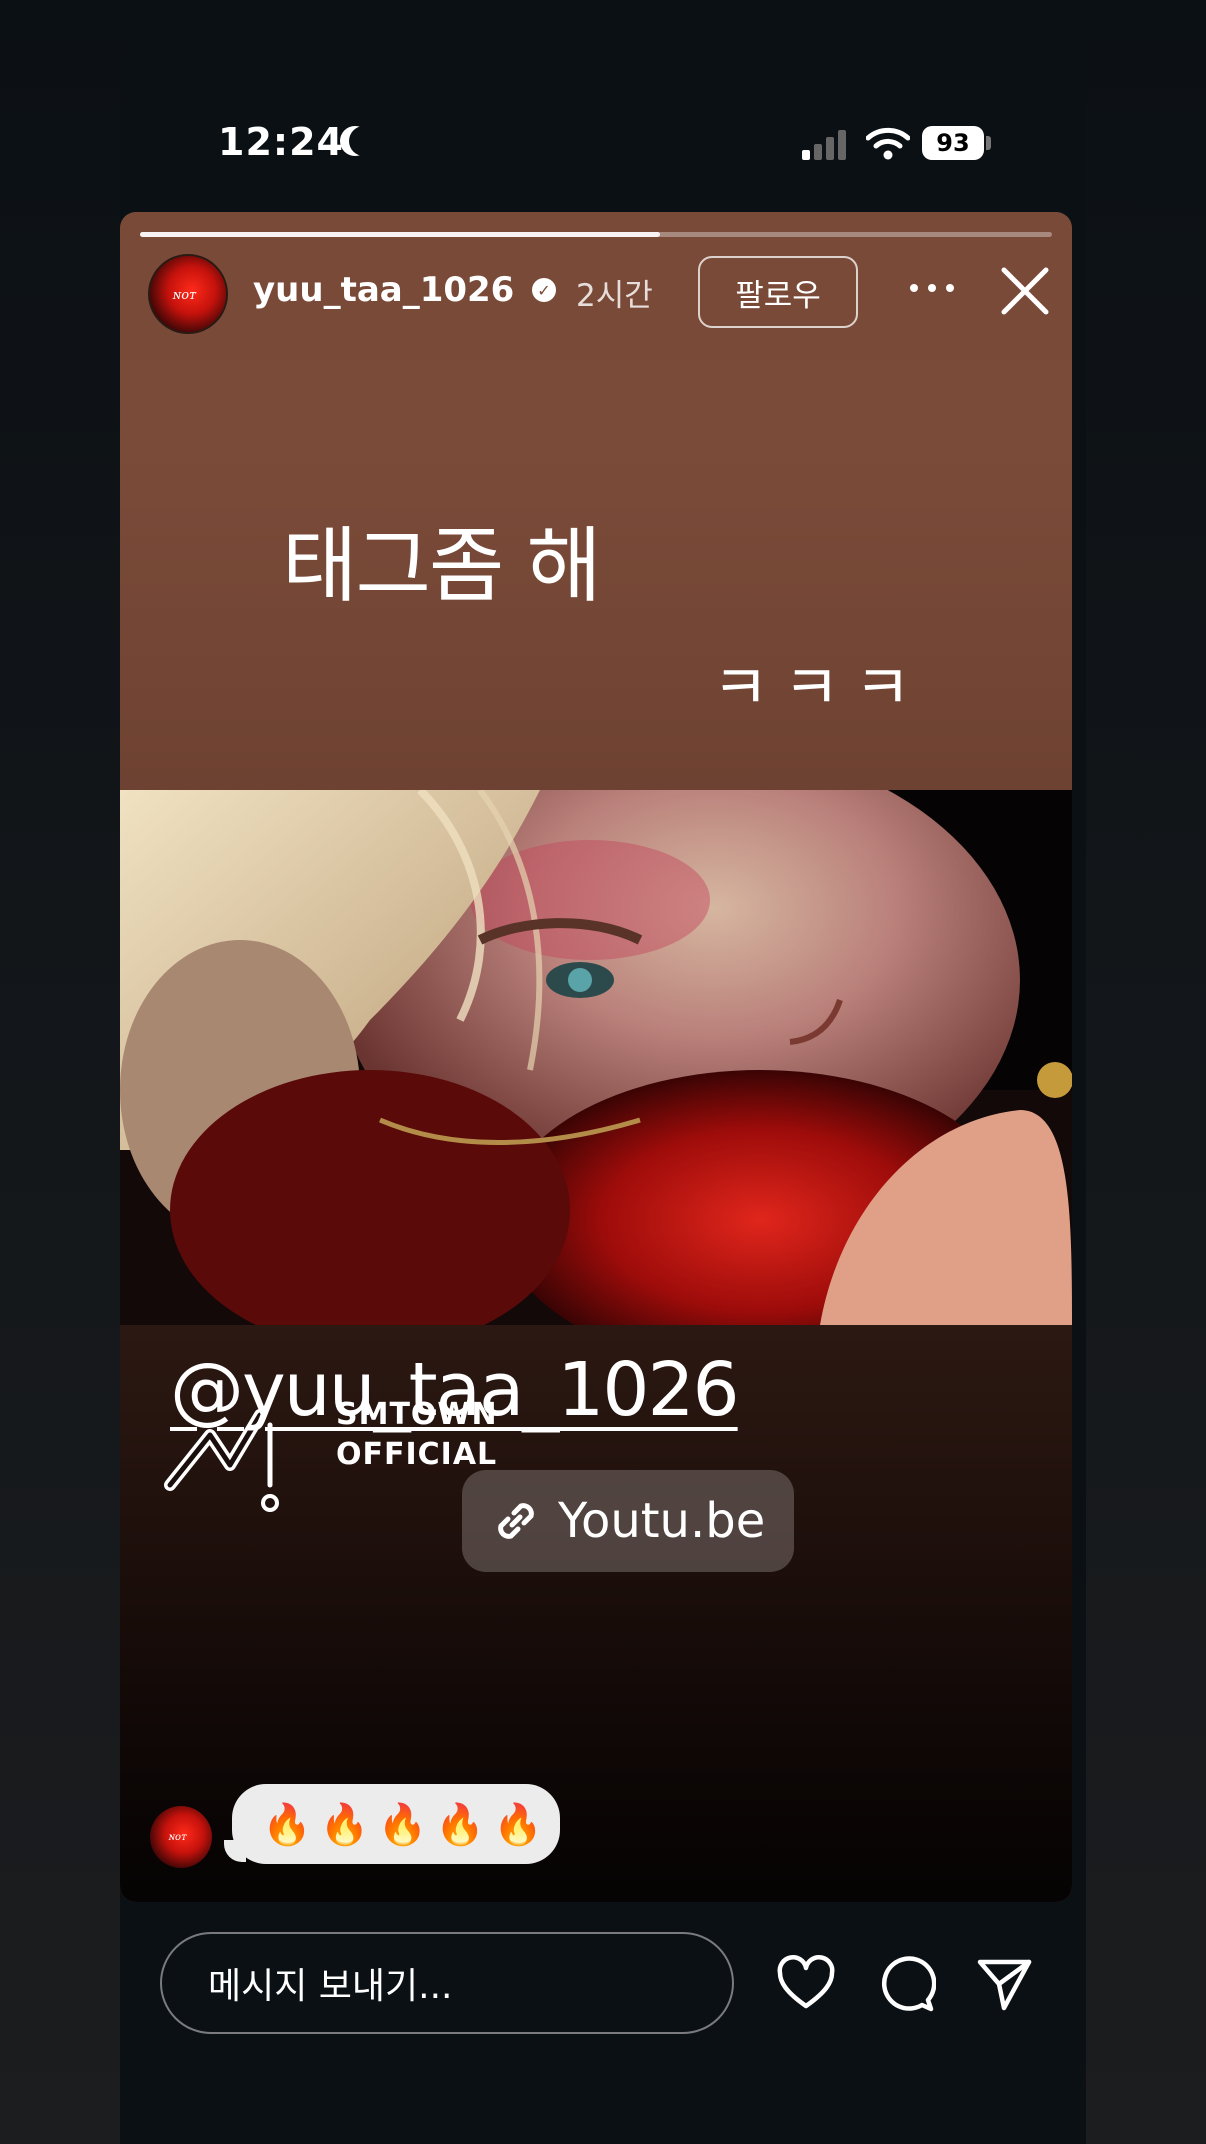 This screenshot has height=2144, width=1206. Describe the element at coordinates (400, 234) in the screenshot. I see `story-progress-fill` at that location.